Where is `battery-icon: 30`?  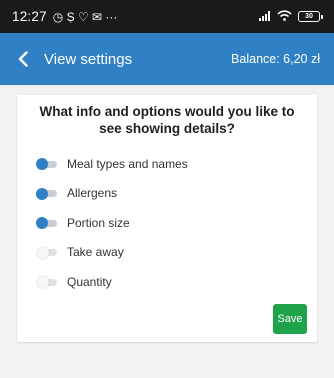 battery-icon: 30 is located at coordinates (310, 16).